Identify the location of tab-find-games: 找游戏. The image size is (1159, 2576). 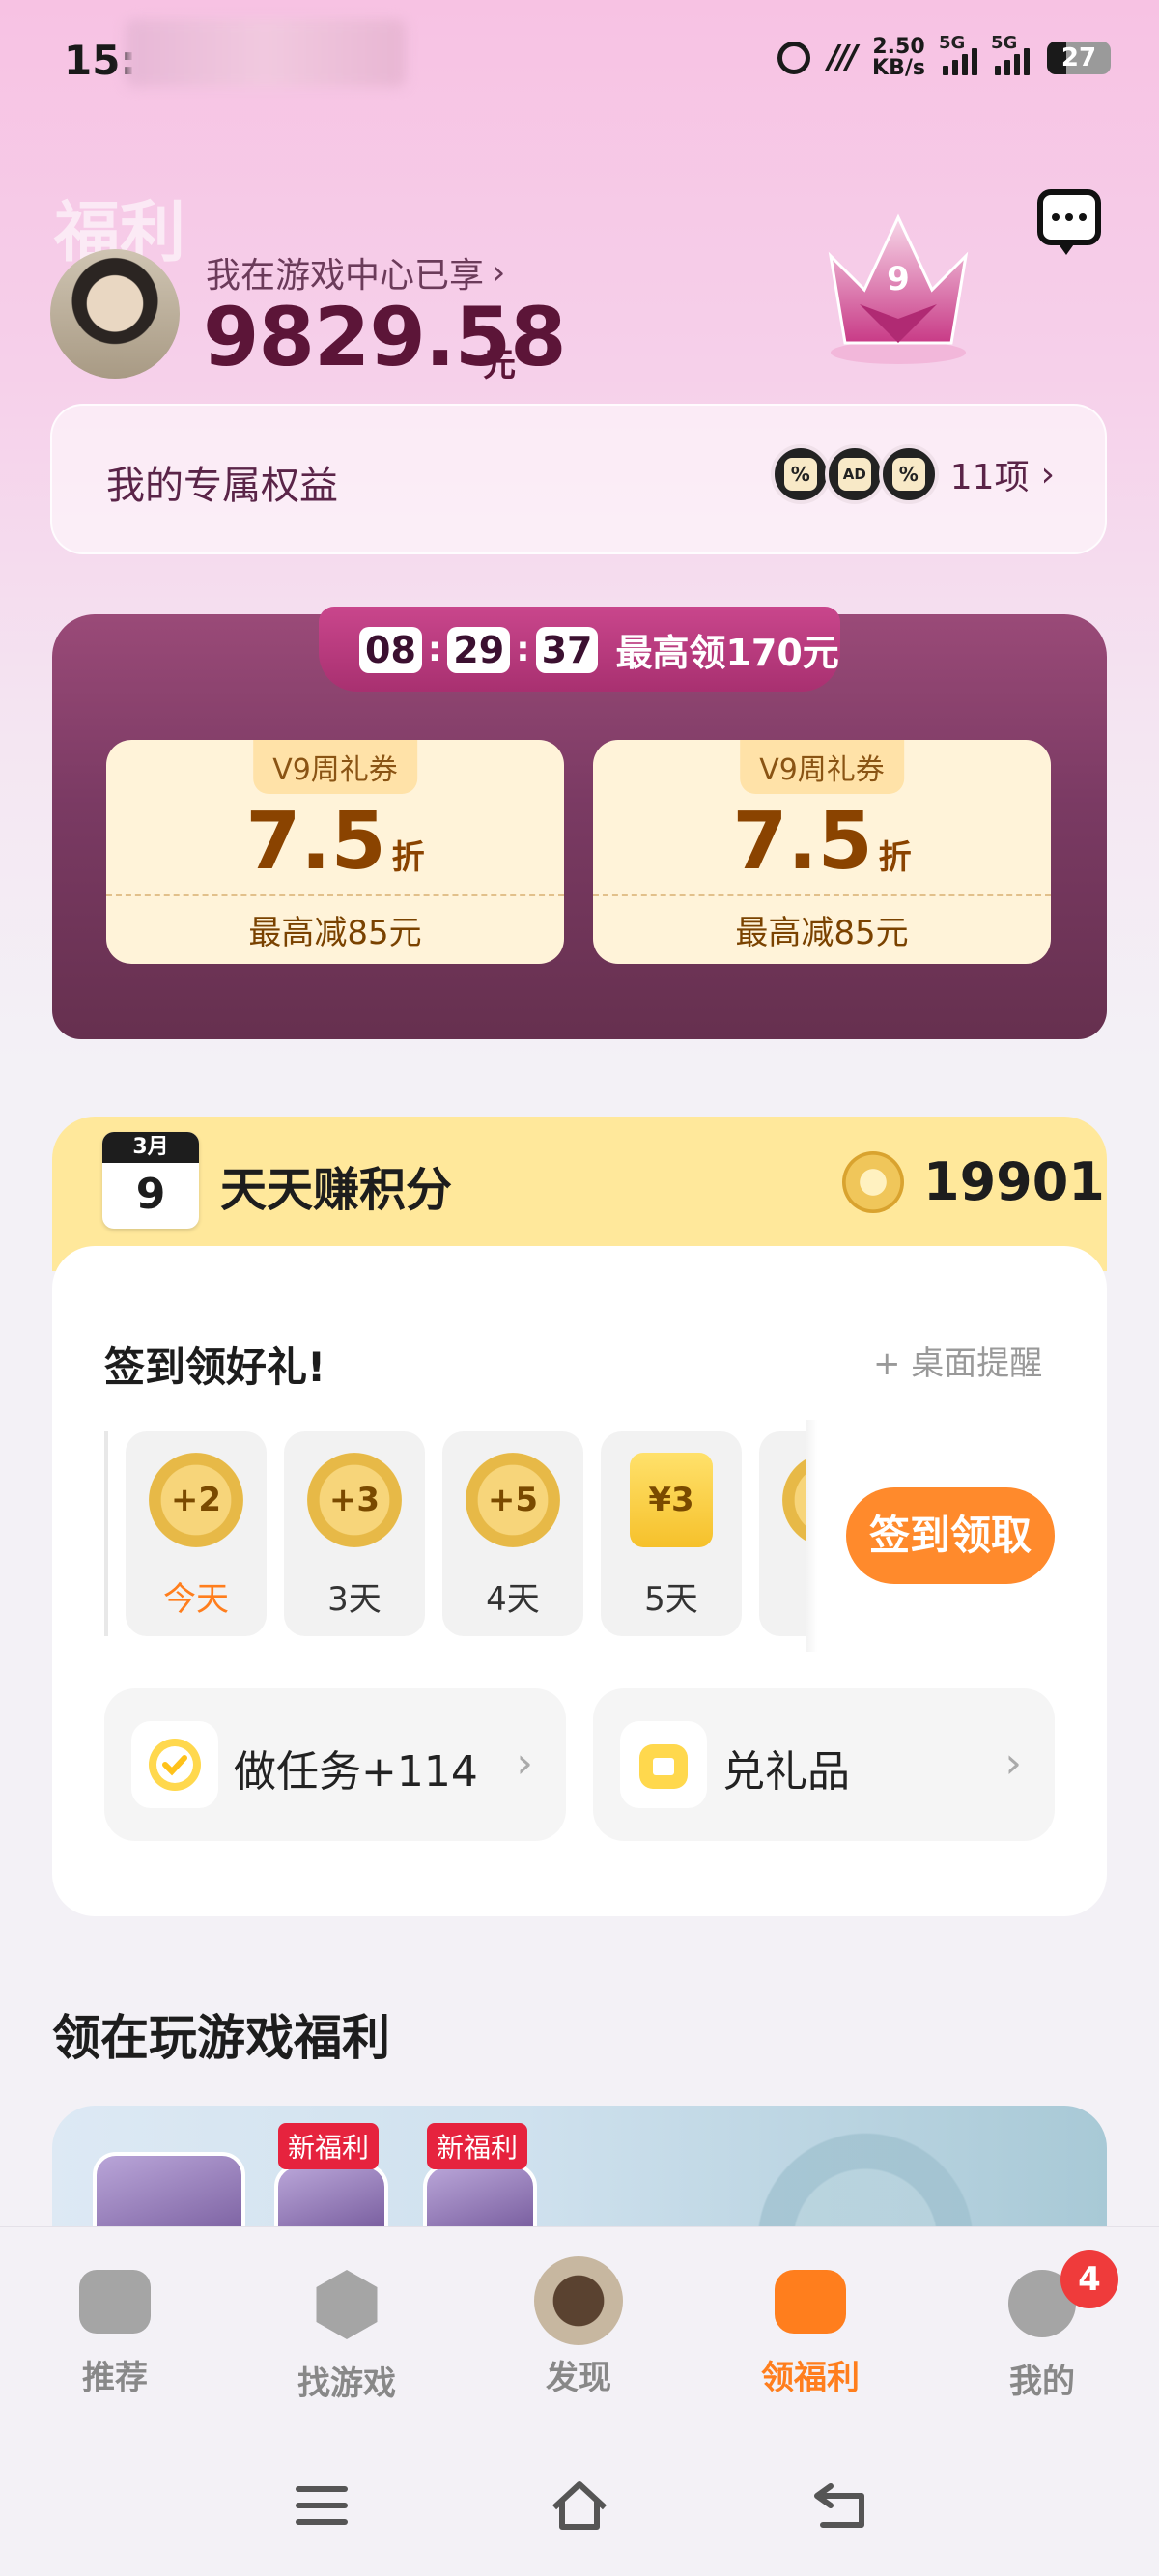
(346, 2337).